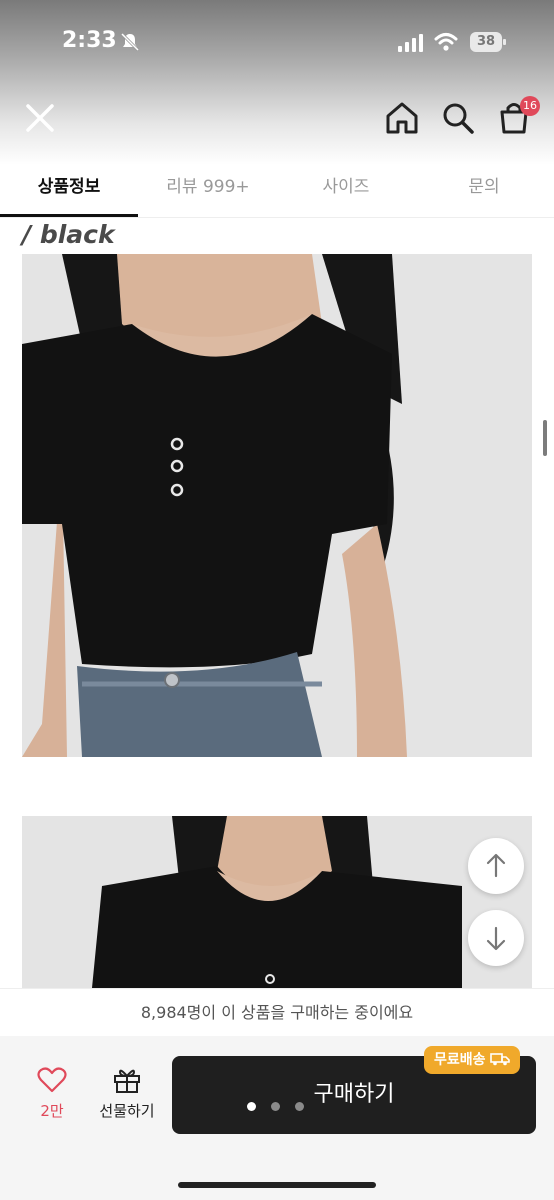 This screenshot has width=554, height=1200. Describe the element at coordinates (460, 1060) in the screenshot. I see `free-shipping-label: 무료배송` at that location.